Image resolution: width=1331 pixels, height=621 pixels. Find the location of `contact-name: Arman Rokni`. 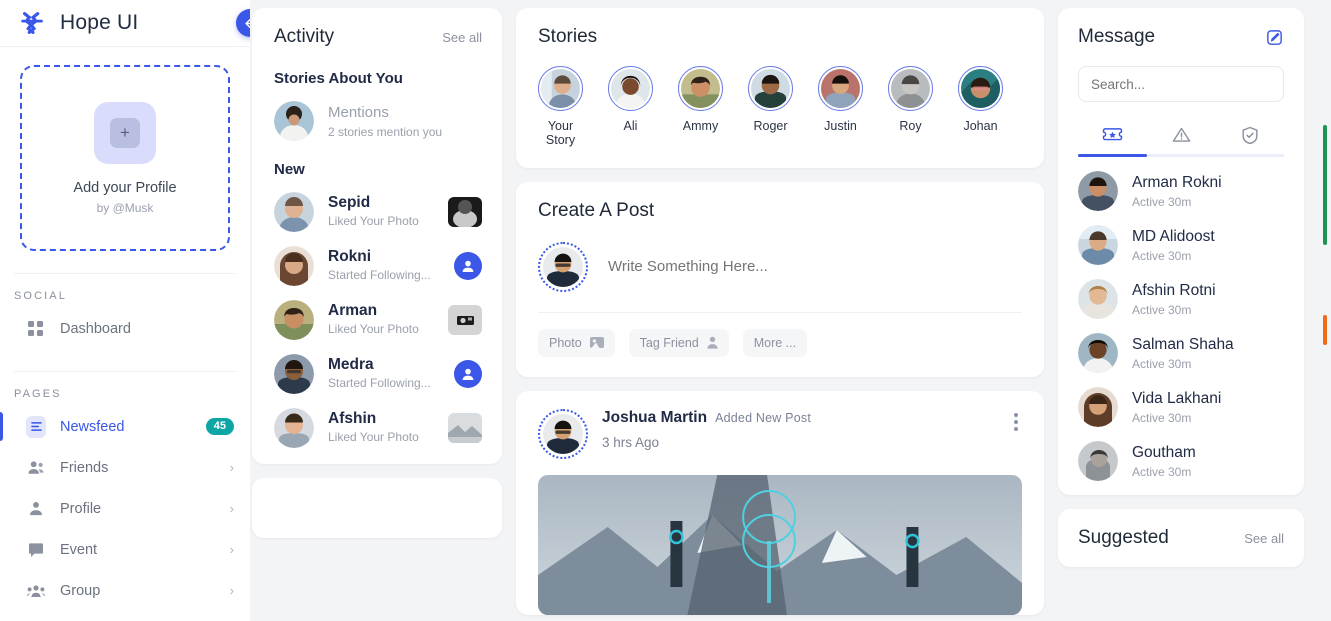

contact-name: Arman Rokni is located at coordinates (1177, 182).